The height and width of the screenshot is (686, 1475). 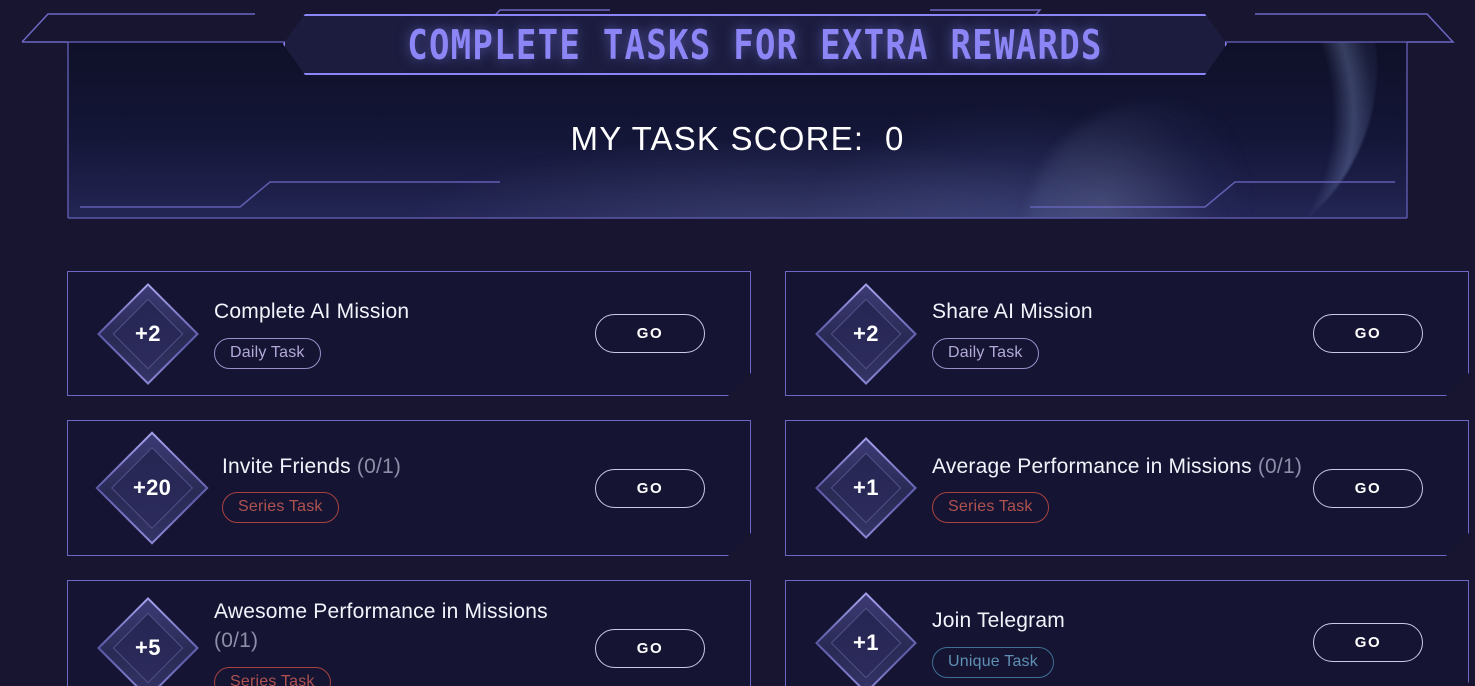 I want to click on task-card-body: Invite Friends (0/1) Series Task, so click(x=402, y=488).